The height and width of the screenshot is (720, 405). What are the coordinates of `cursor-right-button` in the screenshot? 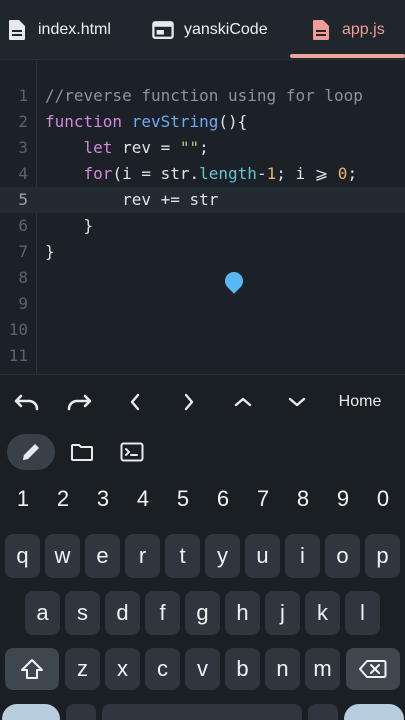 It's located at (189, 402).